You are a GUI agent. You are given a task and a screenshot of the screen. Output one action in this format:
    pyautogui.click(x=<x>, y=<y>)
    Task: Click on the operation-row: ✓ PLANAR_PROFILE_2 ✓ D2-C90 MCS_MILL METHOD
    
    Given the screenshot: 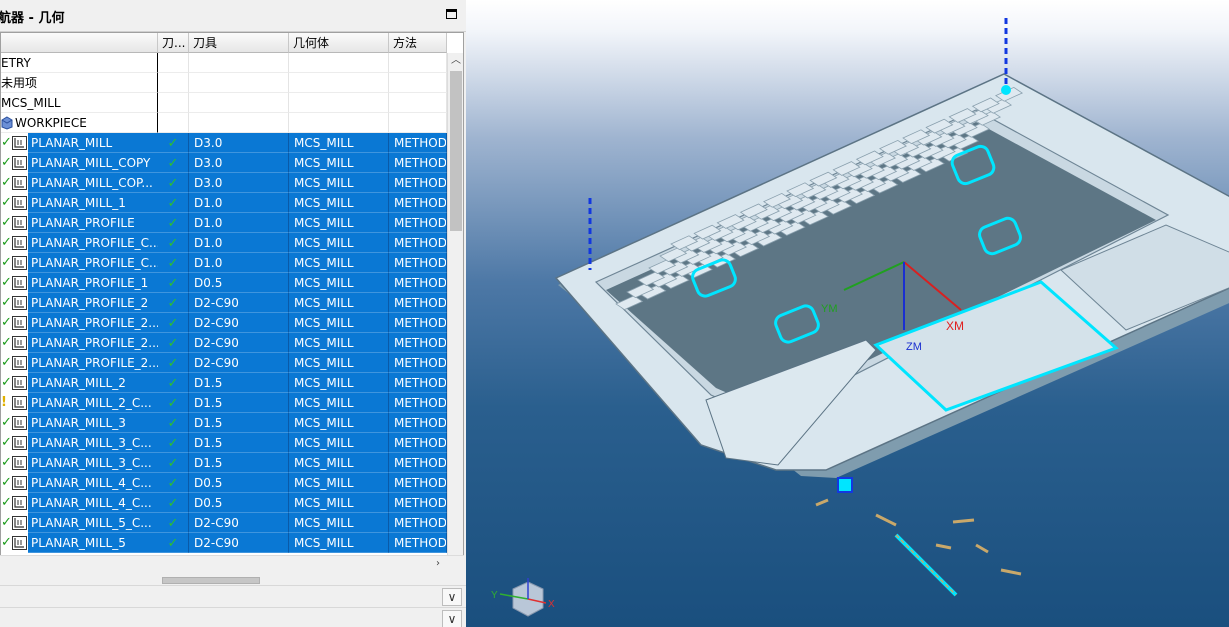 What is the action you would take?
    pyautogui.click(x=224, y=303)
    